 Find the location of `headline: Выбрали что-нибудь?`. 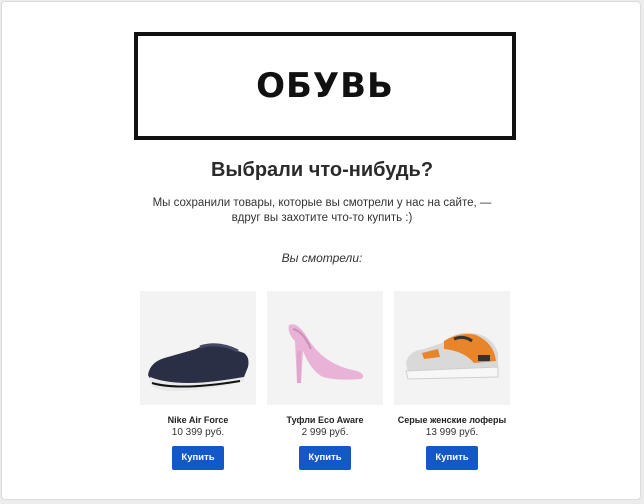

headline: Выбрали что-нибудь? is located at coordinates (322, 170).